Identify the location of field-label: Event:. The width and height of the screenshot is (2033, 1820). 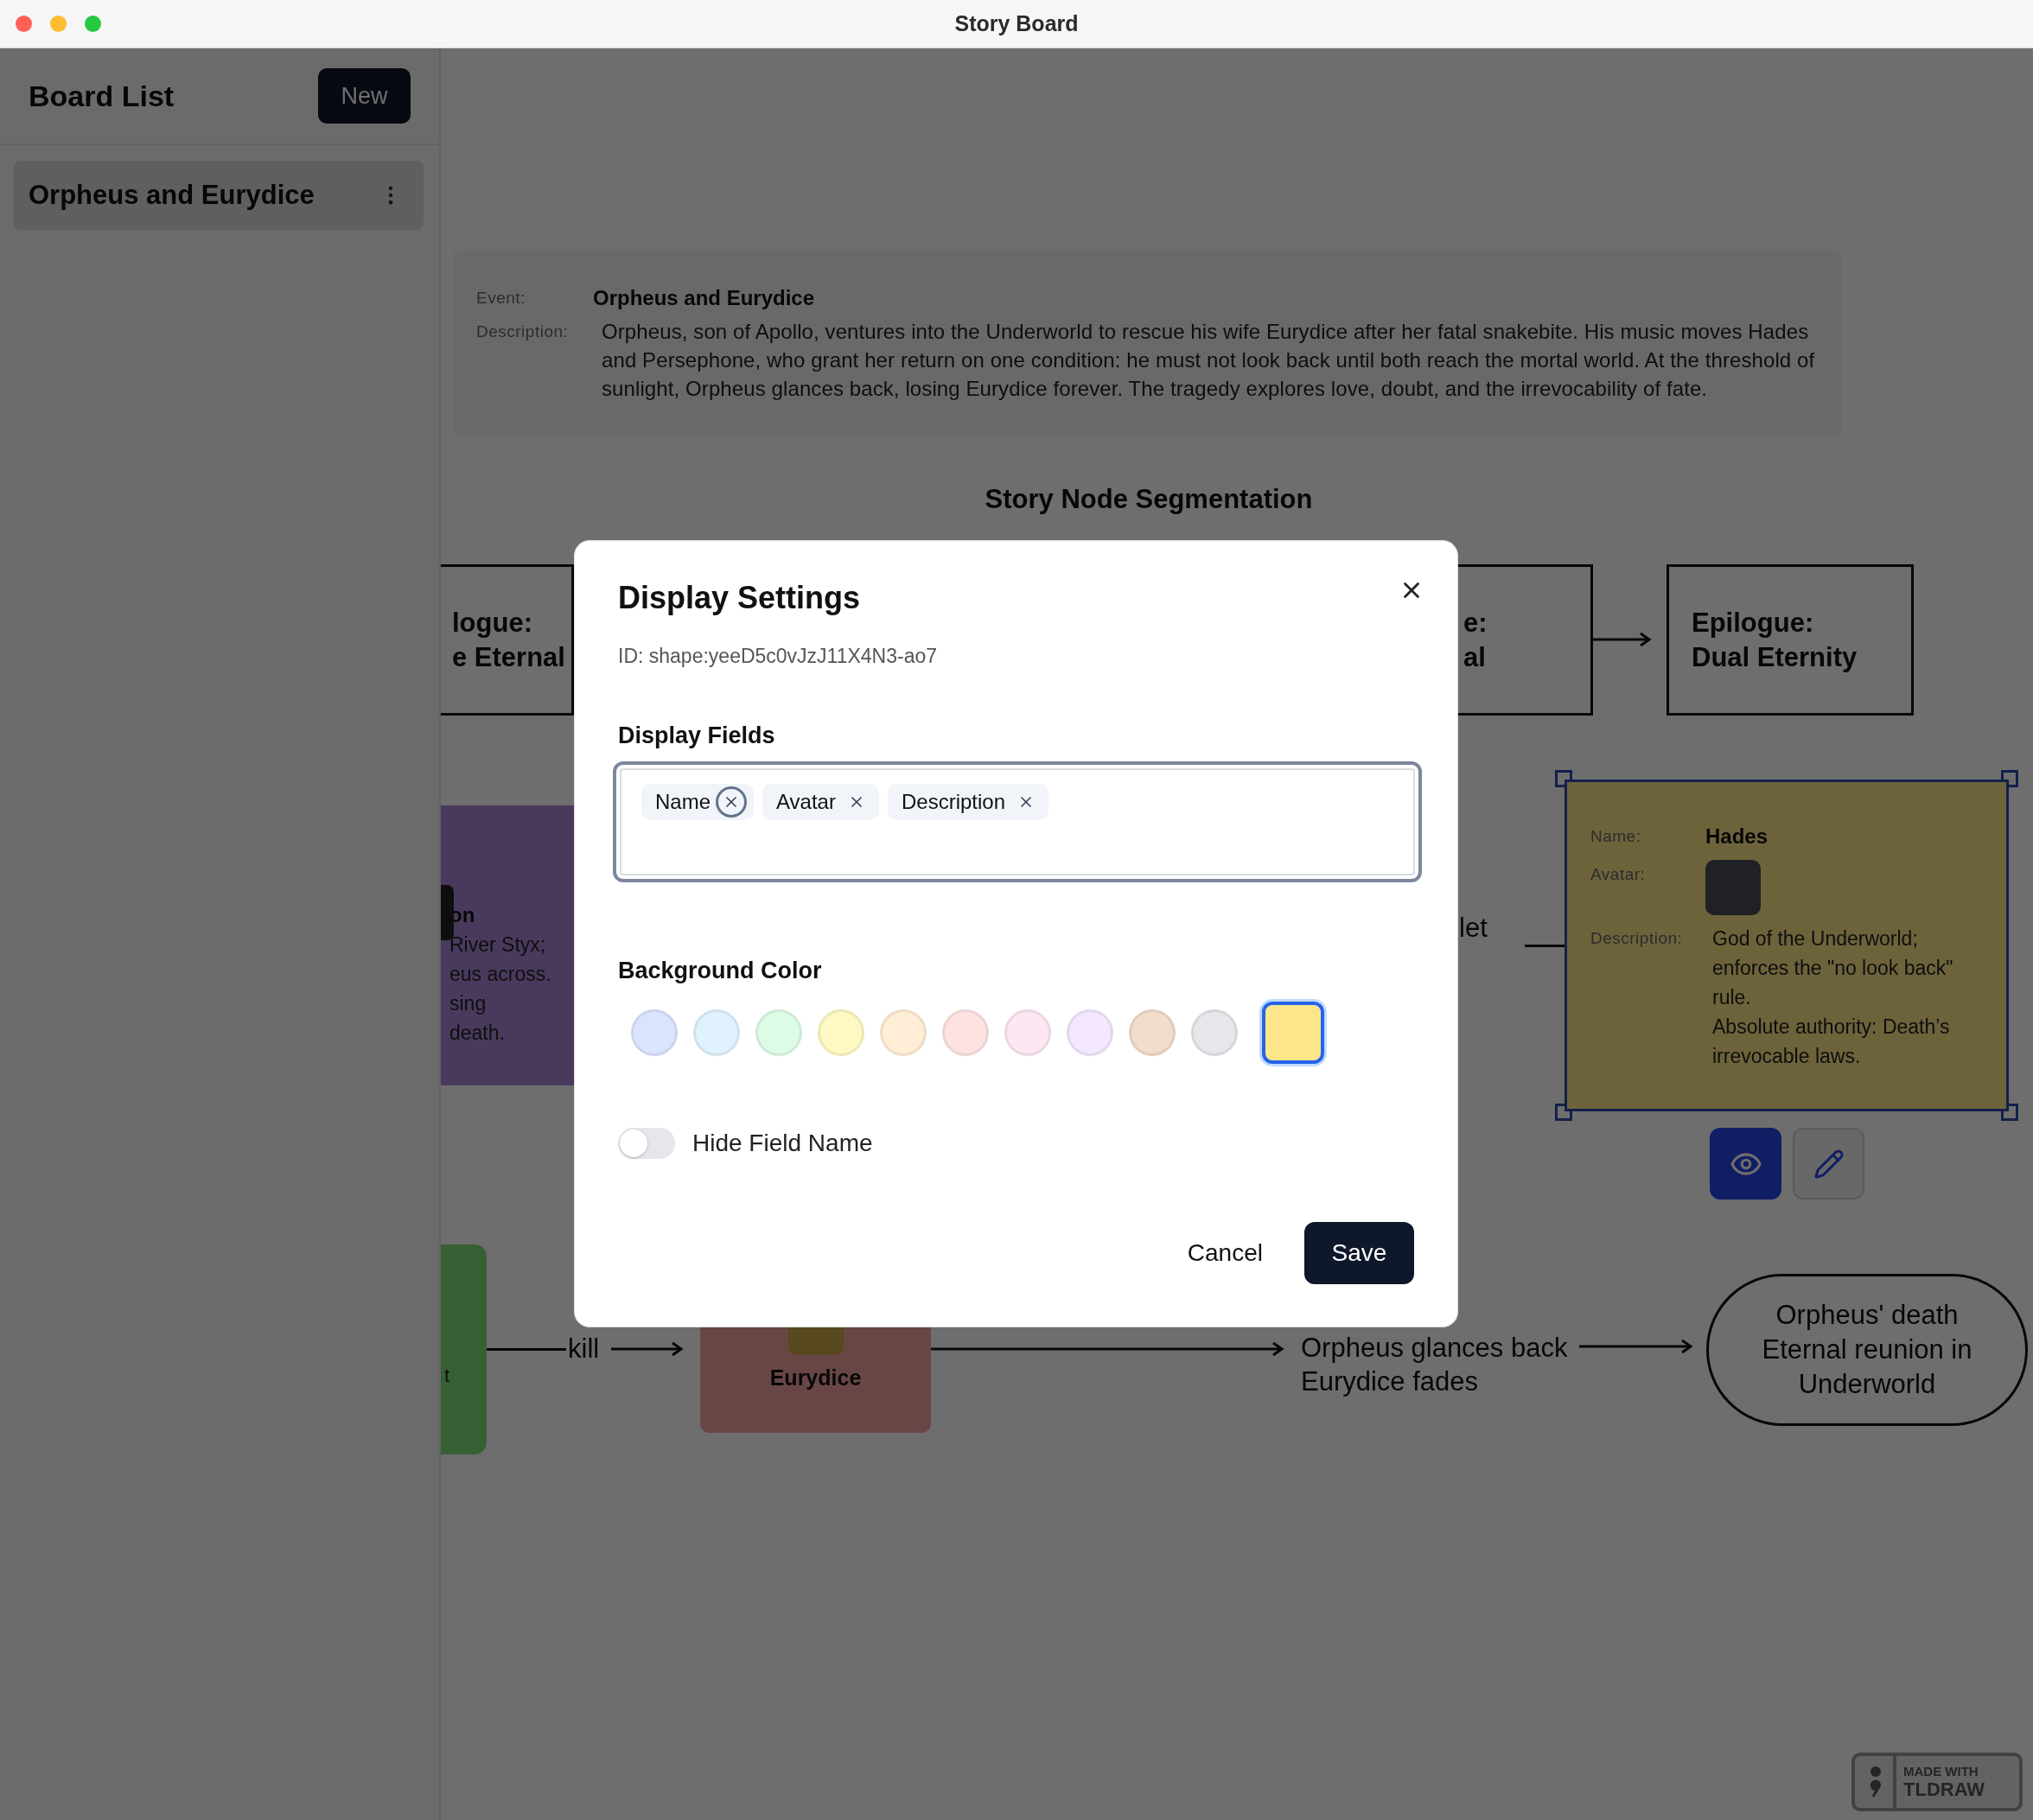
(501, 298).